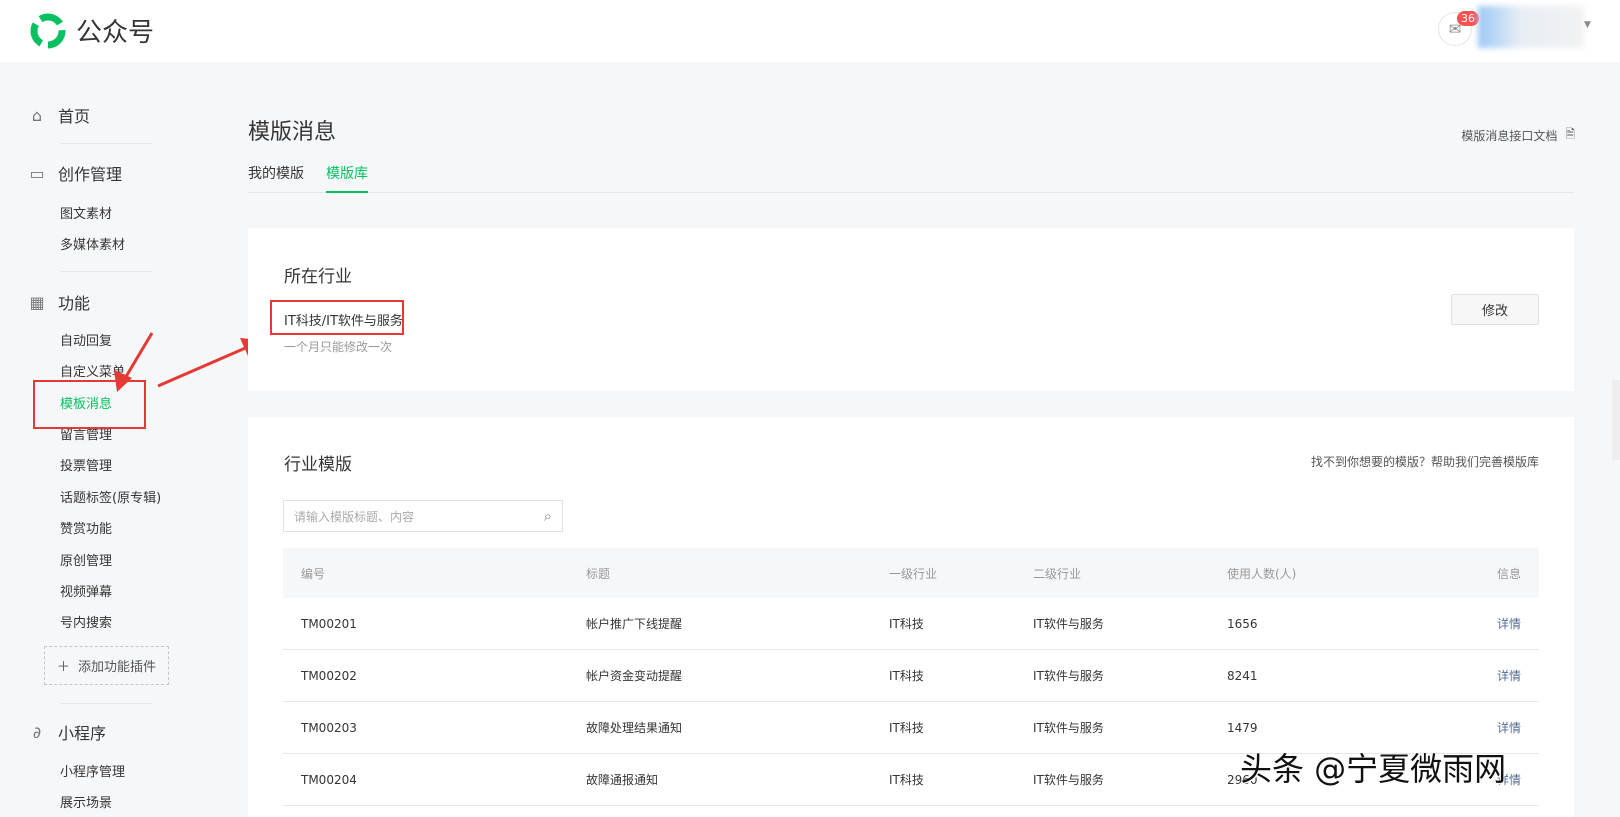 This screenshot has width=1620, height=817. I want to click on plus-icon: ＋, so click(63, 667).